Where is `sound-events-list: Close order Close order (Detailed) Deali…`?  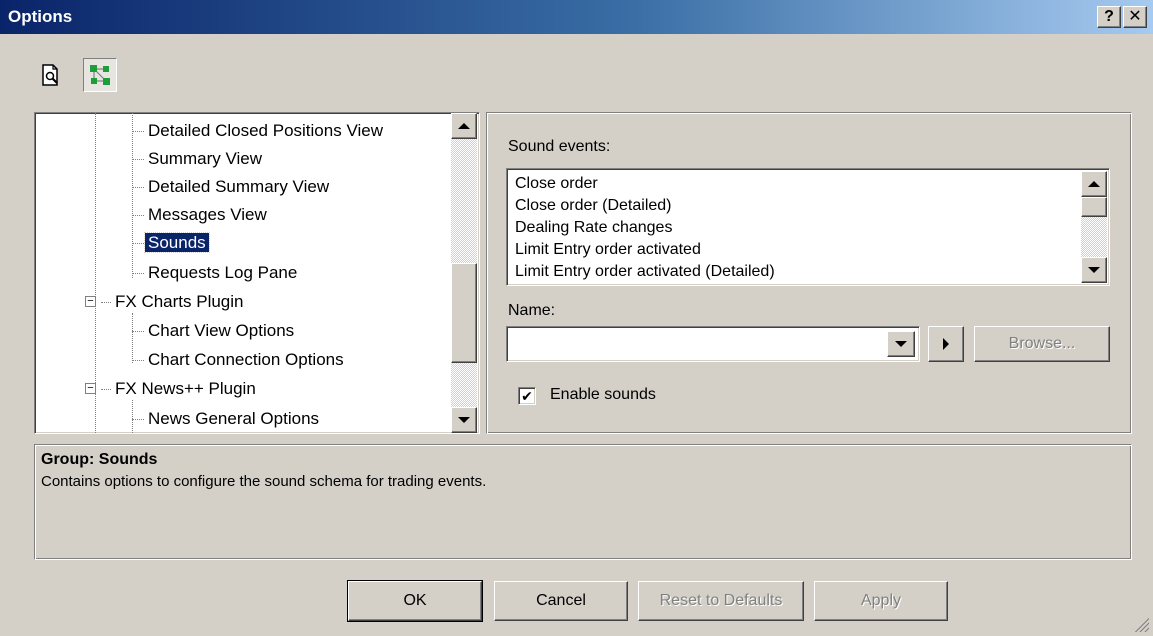 sound-events-list: Close order Close order (Detailed) Deali… is located at coordinates (808, 227).